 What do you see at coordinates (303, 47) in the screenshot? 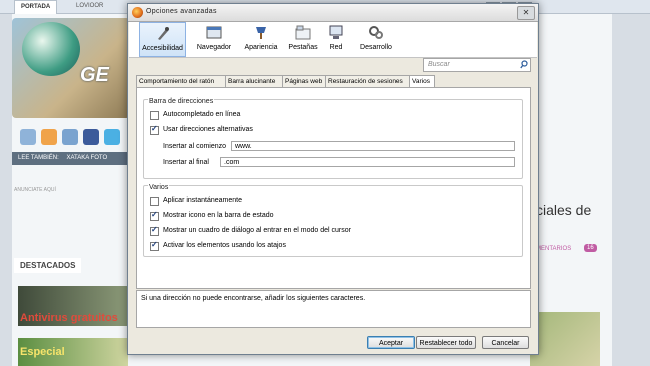
I see `toolbar-tabs-label: Pestañas` at bounding box center [303, 47].